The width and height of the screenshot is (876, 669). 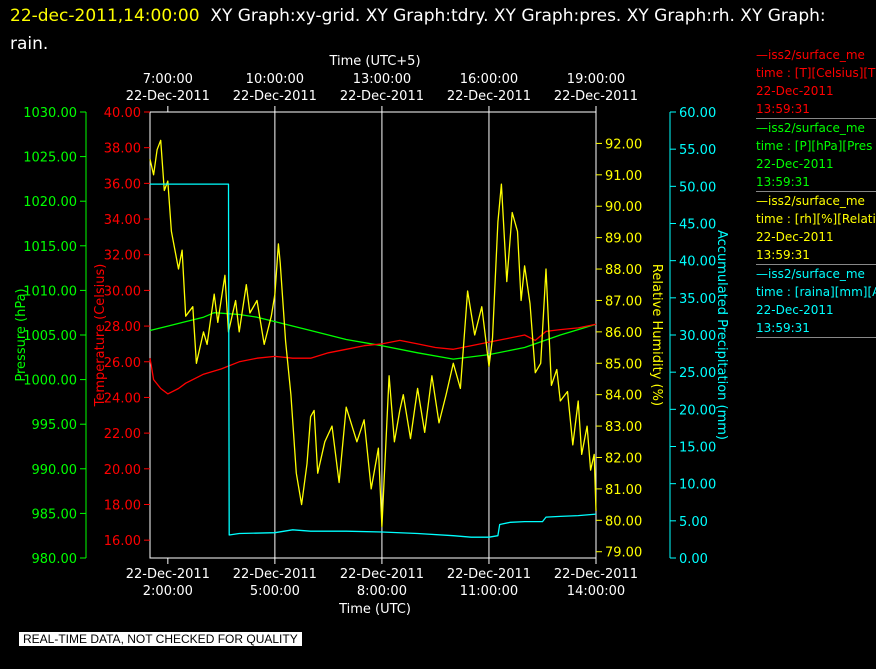 I want to click on pressure-tick-label: 995.00, so click(x=55, y=425).